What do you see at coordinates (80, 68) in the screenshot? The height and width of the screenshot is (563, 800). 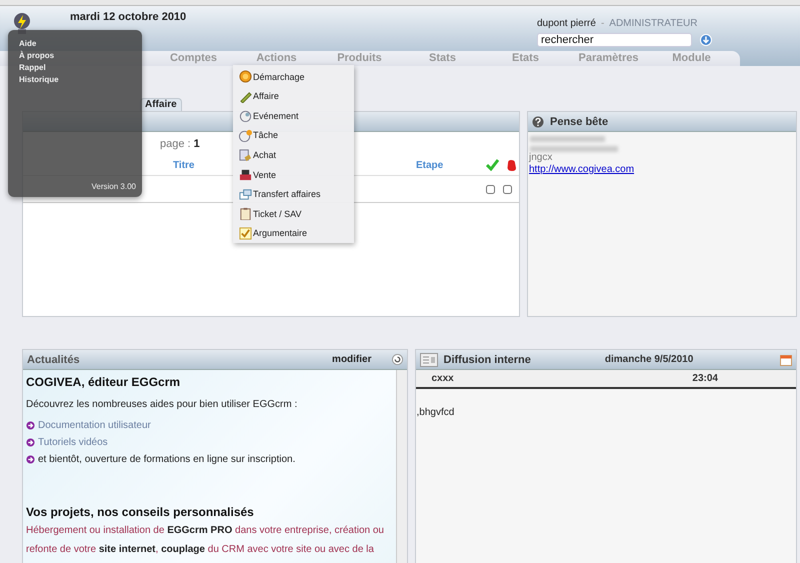 I see `menu-item: Rappel` at bounding box center [80, 68].